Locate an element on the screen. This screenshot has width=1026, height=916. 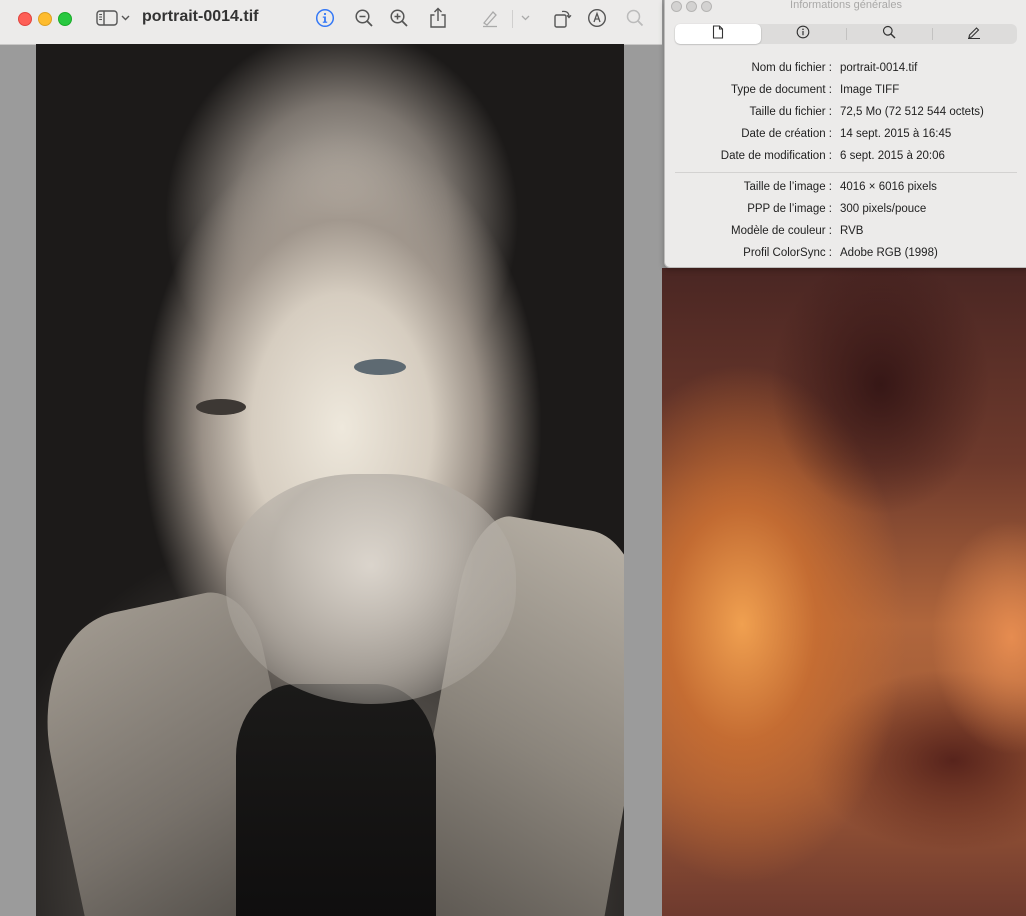
info-label: Taille du fichier : is located at coordinates (790, 112).